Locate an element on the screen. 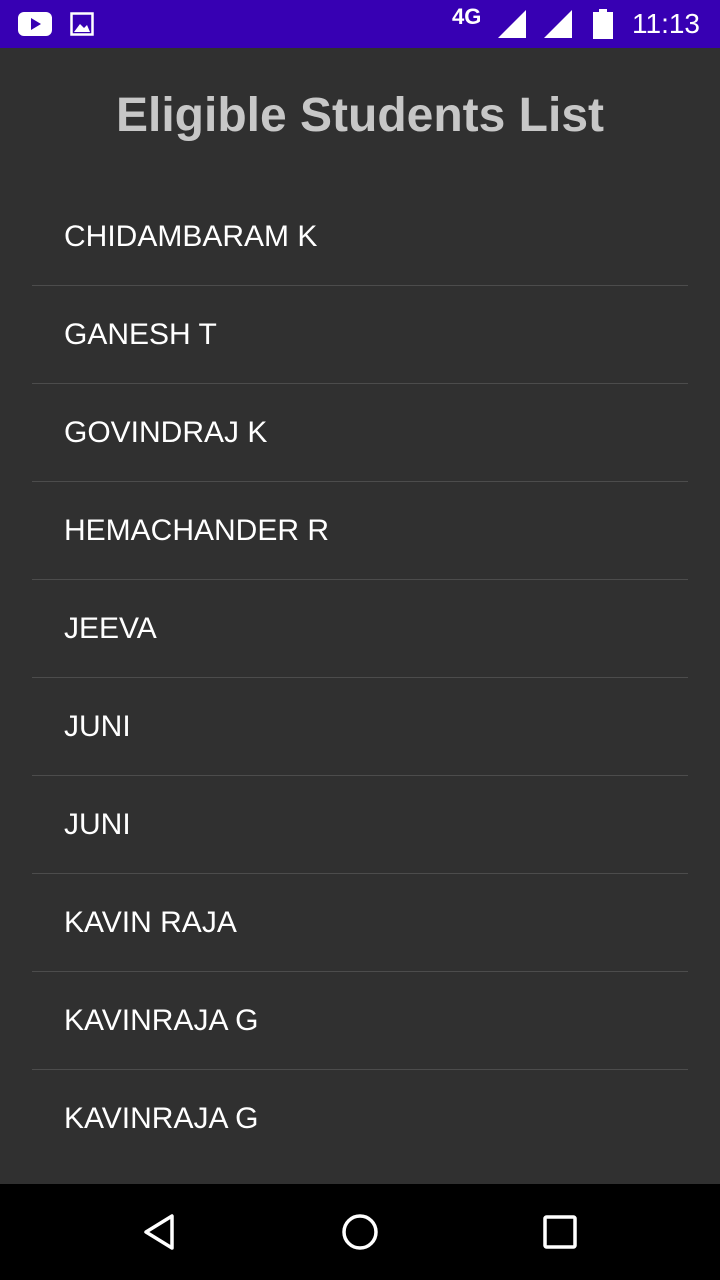  list-item: CHIDAMBARAM K is located at coordinates (360, 237).